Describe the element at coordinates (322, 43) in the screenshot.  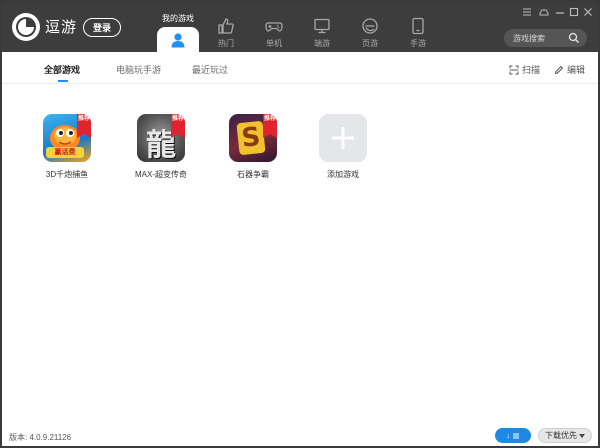
I see `tab-label: 端游` at that location.